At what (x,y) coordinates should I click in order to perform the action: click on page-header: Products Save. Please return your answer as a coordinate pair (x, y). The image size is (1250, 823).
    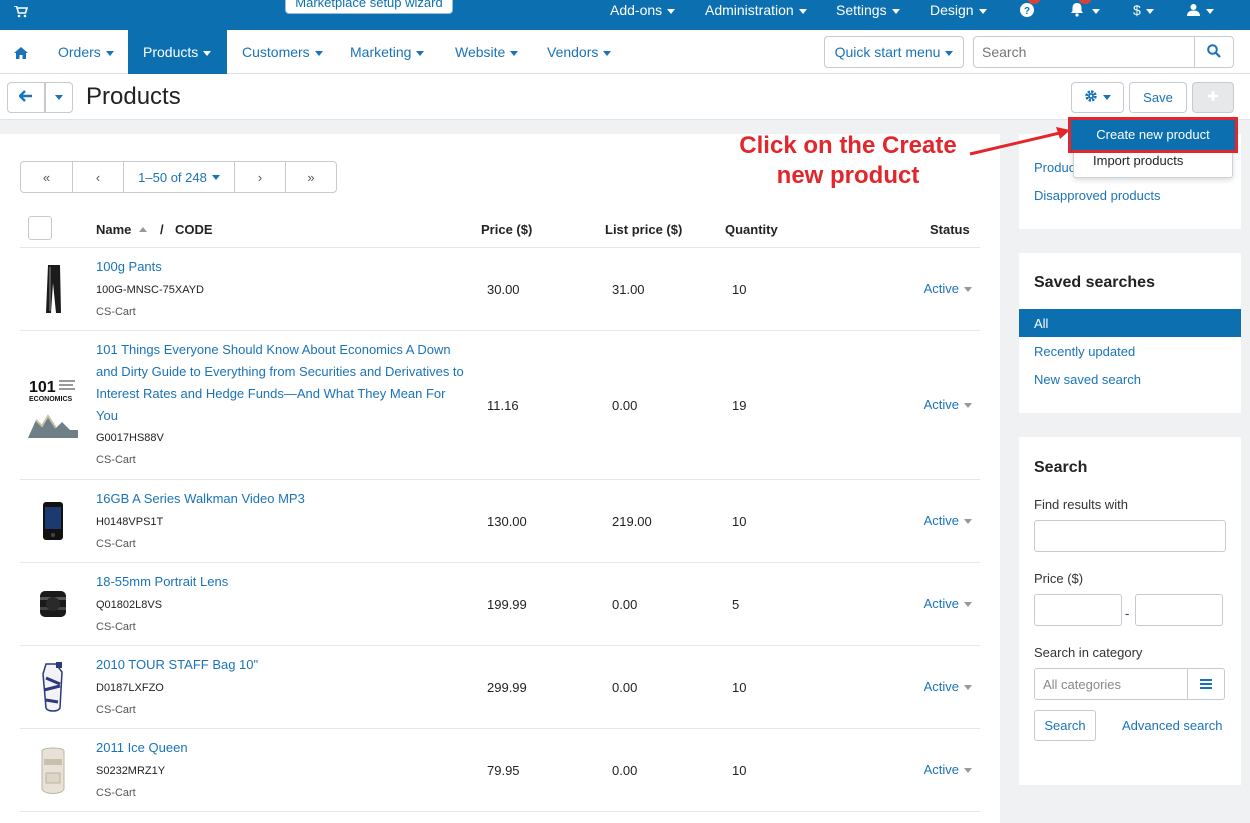
    Looking at the image, I should click on (625, 97).